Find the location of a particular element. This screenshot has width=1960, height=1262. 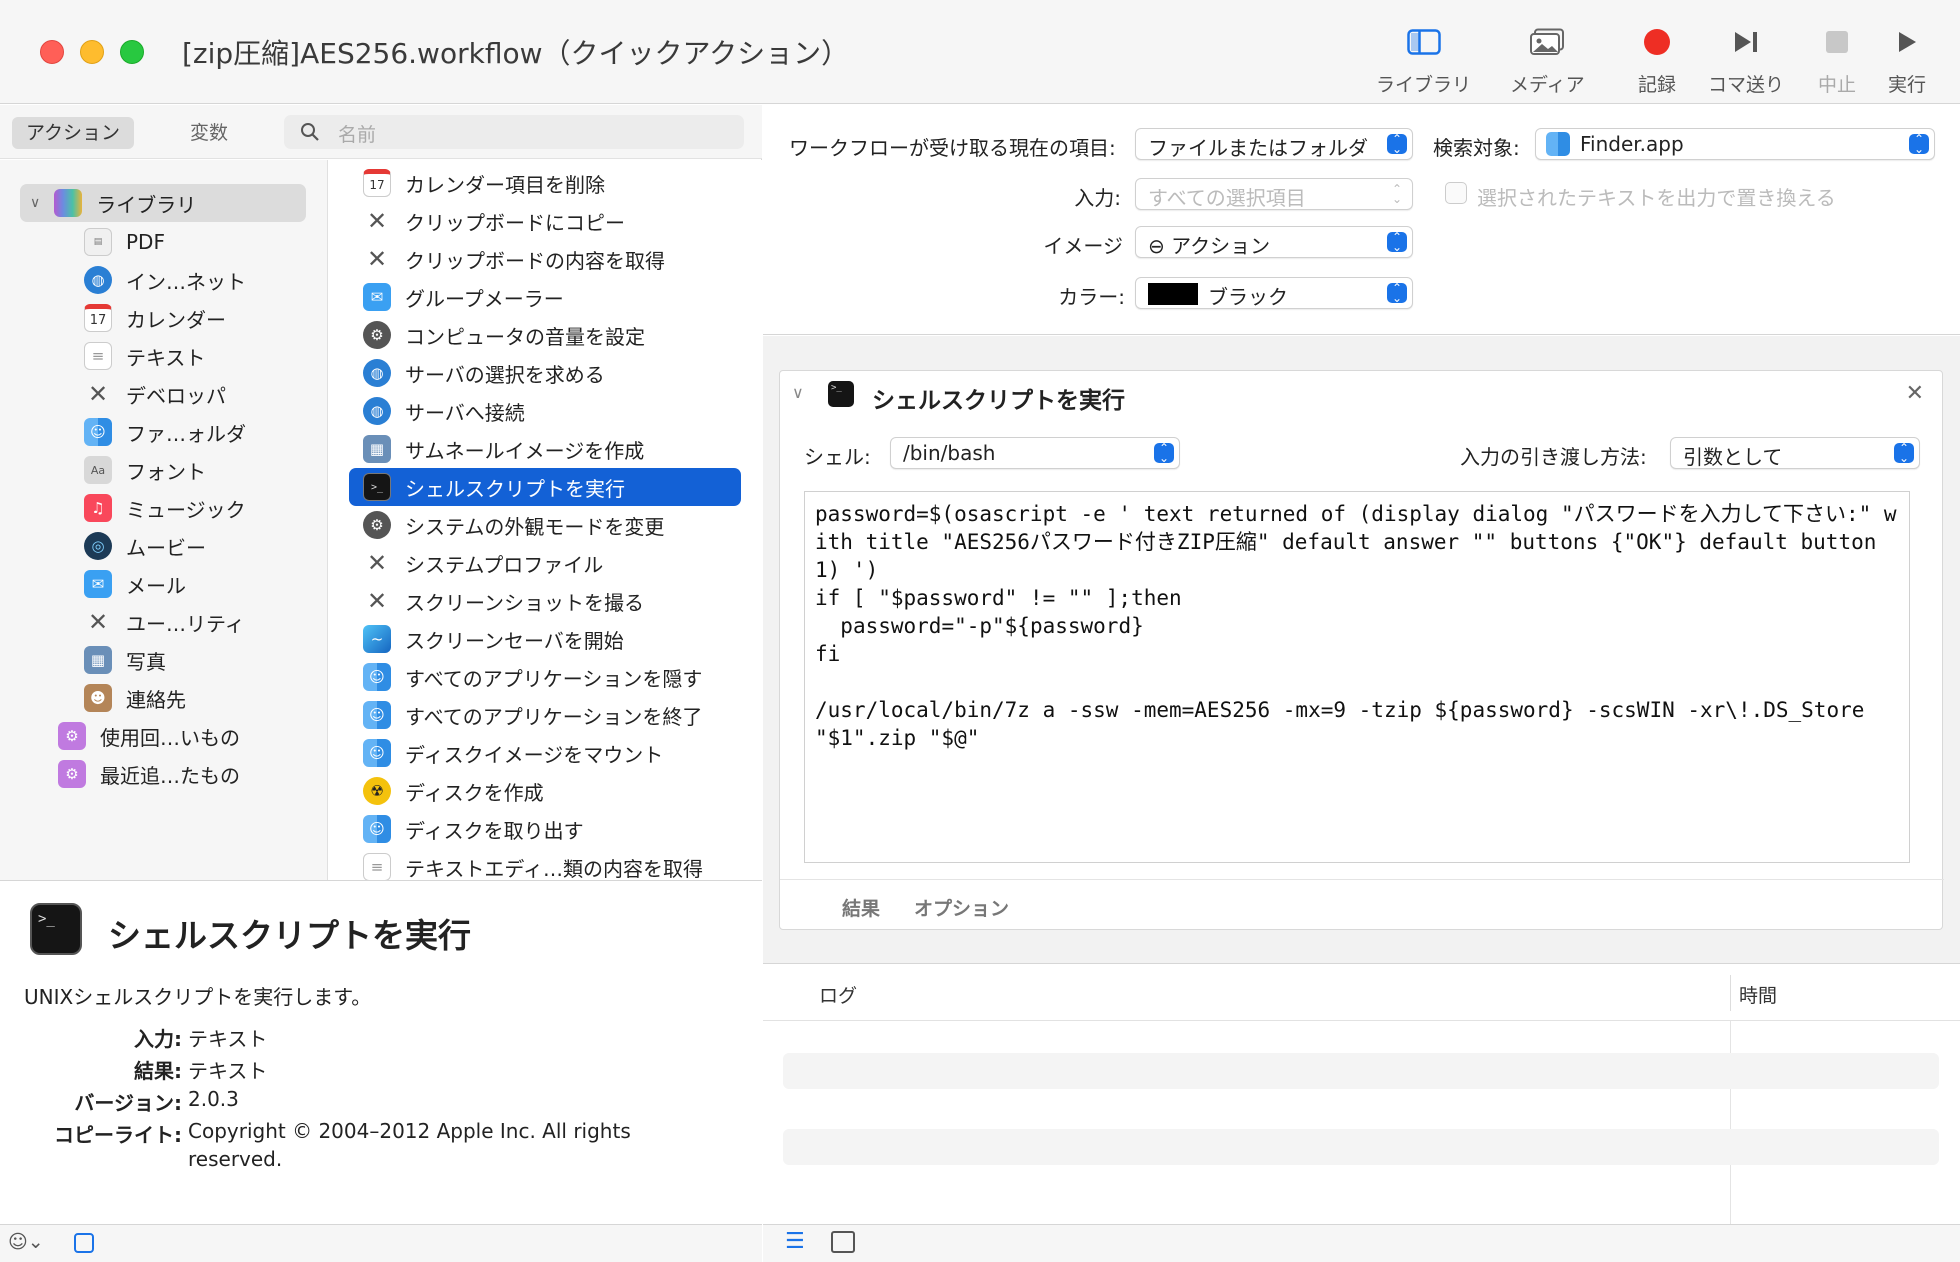

quicktime-icon: ◎ is located at coordinates (98, 546).